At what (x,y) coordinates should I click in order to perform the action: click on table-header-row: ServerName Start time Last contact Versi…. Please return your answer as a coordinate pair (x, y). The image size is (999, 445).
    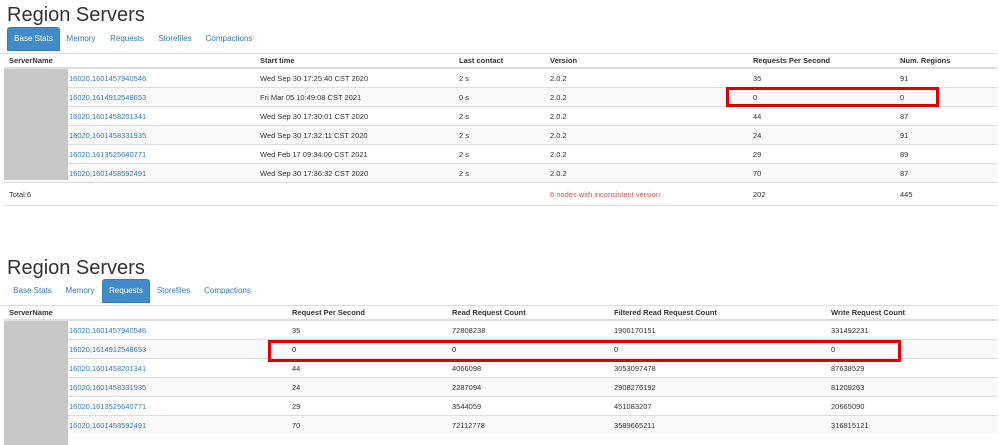
    Looking at the image, I should click on (500, 61).